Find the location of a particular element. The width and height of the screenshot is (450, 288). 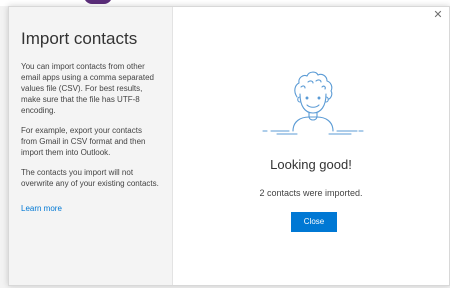

status-title: Looking good! is located at coordinates (311, 164).